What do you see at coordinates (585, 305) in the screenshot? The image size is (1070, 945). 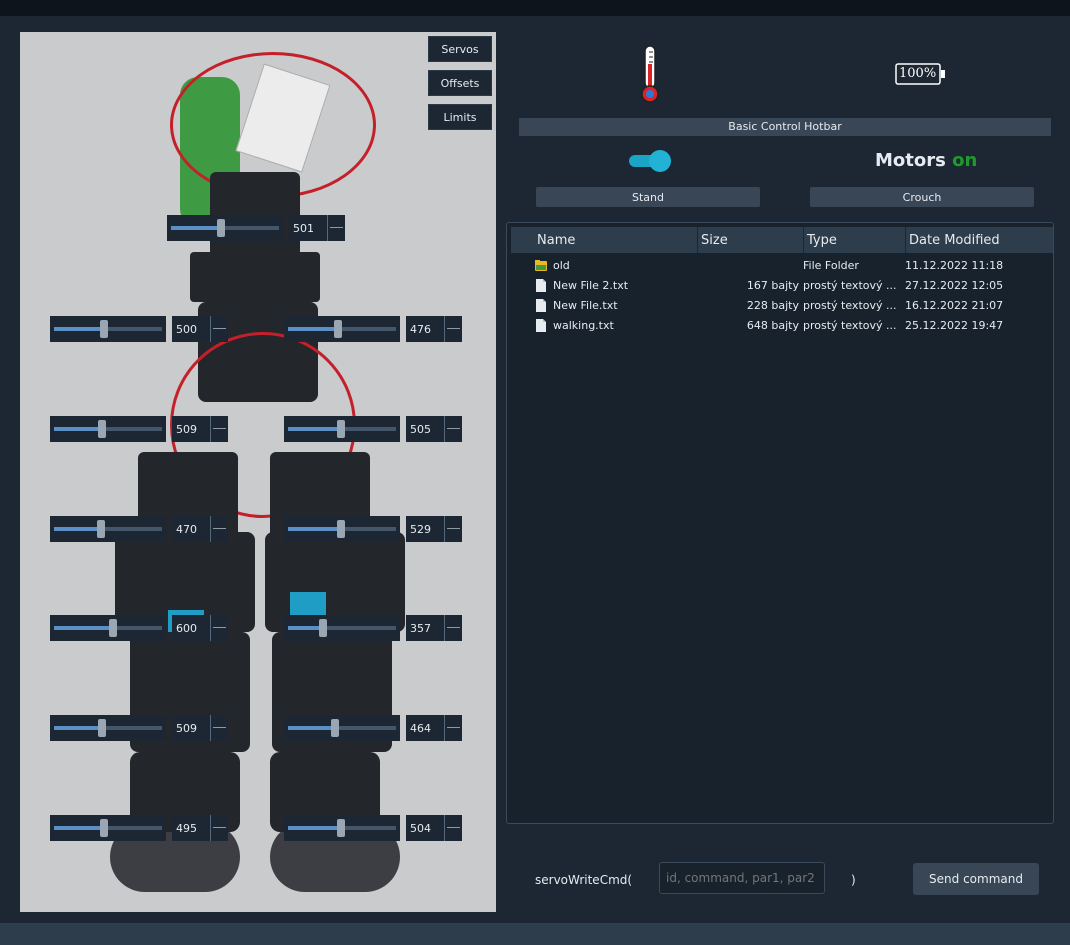 I see `file-name: New File.txt` at bounding box center [585, 305].